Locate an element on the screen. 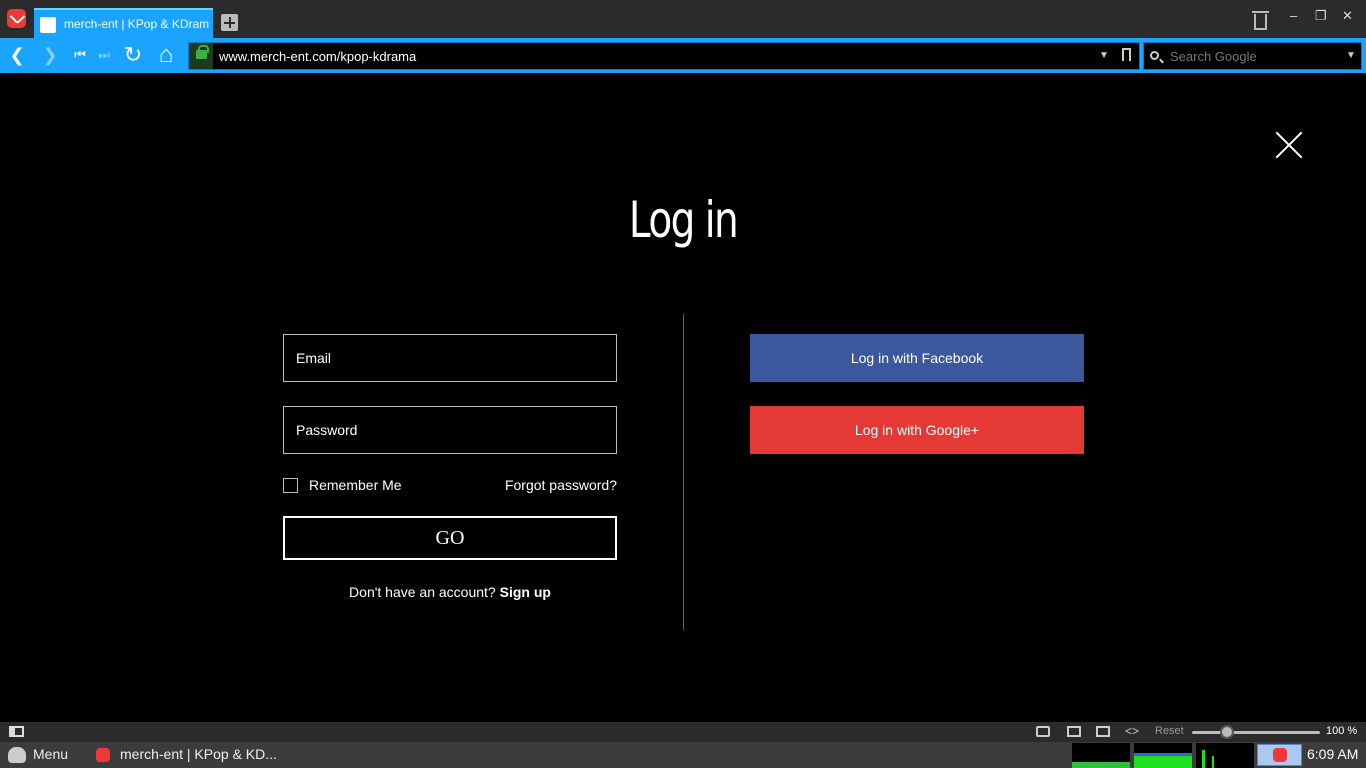 This screenshot has height=768, width=1366. signup-link: Sign up is located at coordinates (525, 592).